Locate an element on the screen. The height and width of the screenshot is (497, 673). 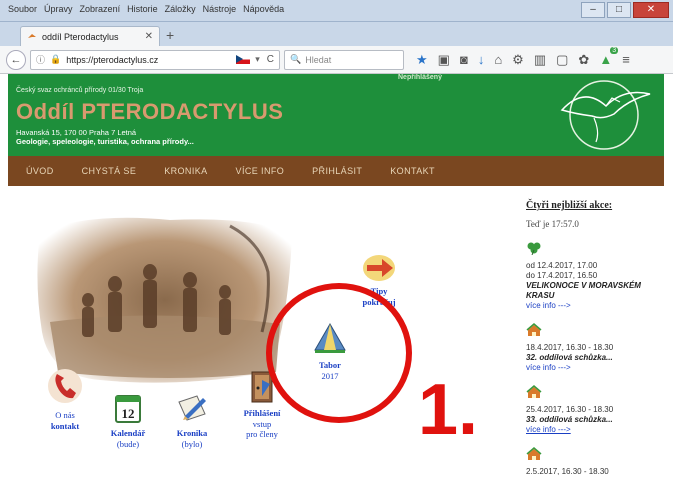
hamburger-menu-icon: ≡ is located at coordinates (626, 59).